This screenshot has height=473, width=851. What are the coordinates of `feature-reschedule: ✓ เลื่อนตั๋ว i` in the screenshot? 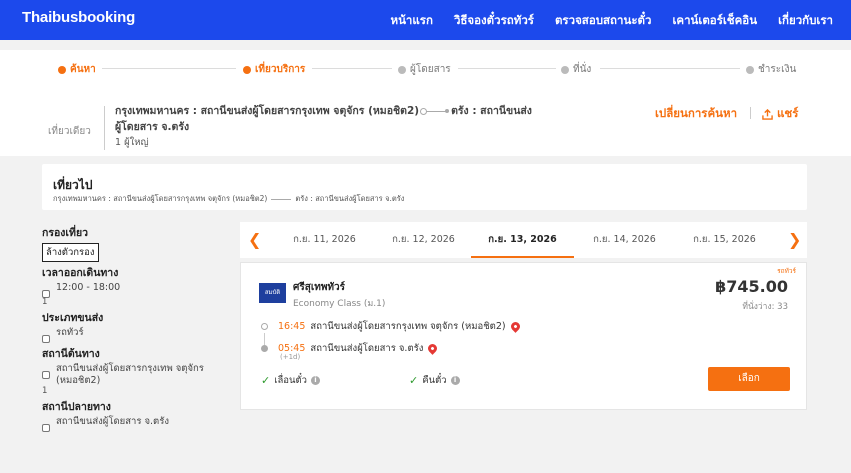 It's located at (290, 380).